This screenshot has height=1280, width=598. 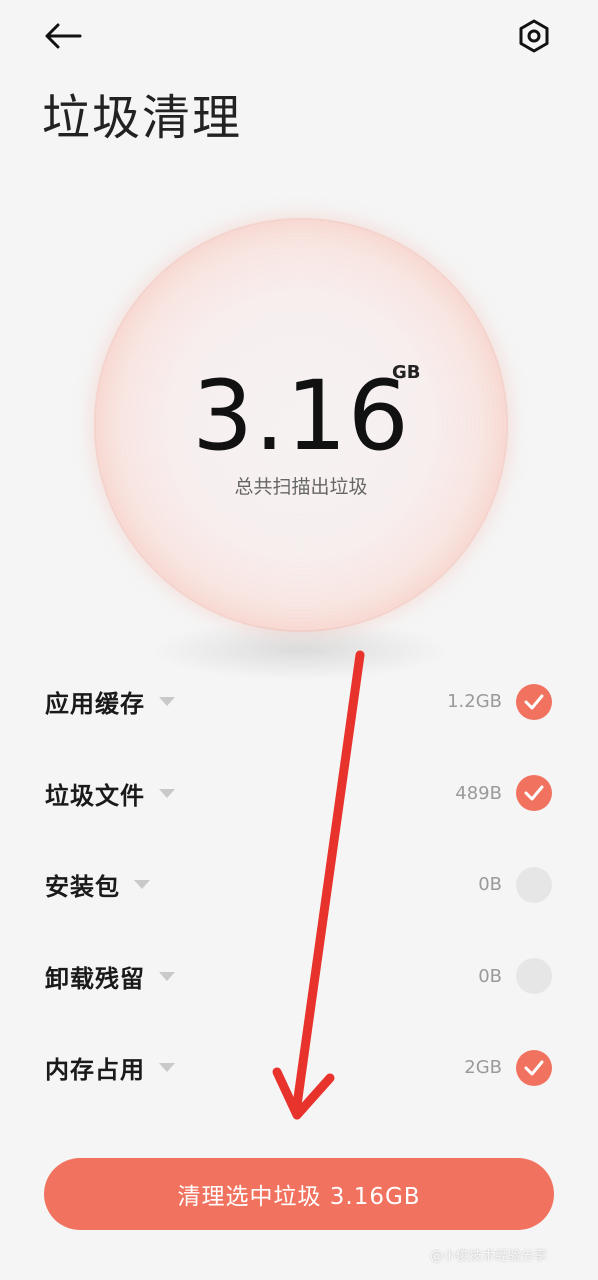 I want to click on list-item-label: 应用缓存, so click(x=95, y=704).